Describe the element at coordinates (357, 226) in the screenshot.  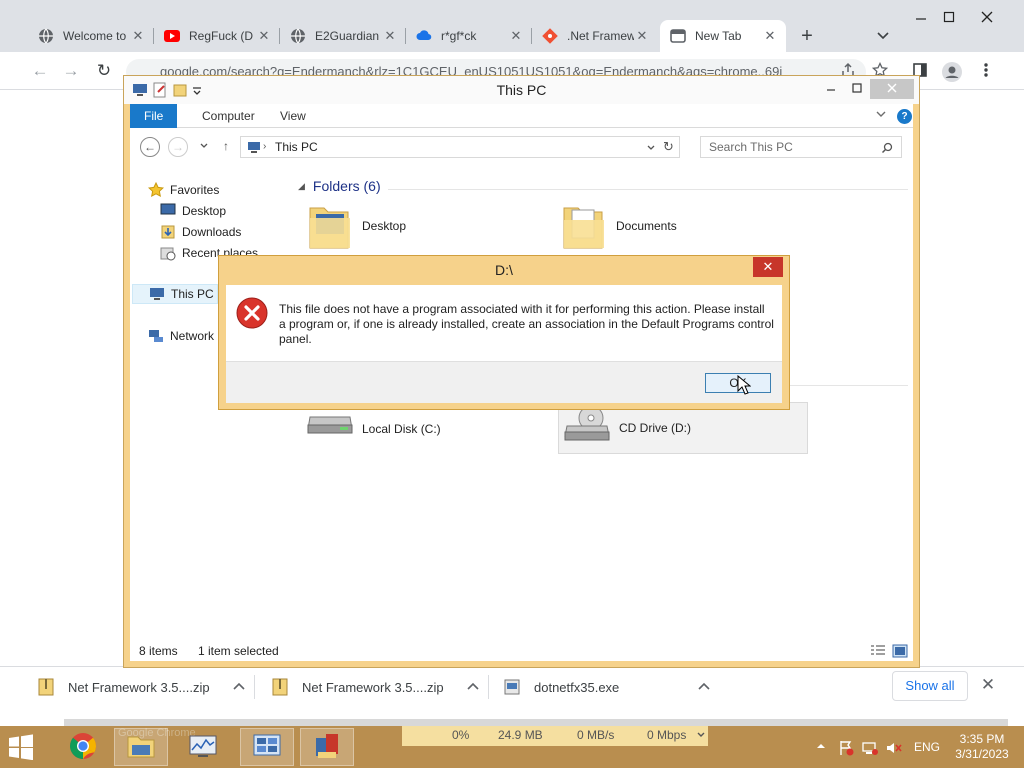
I see `folder-tile: Desktop` at that location.